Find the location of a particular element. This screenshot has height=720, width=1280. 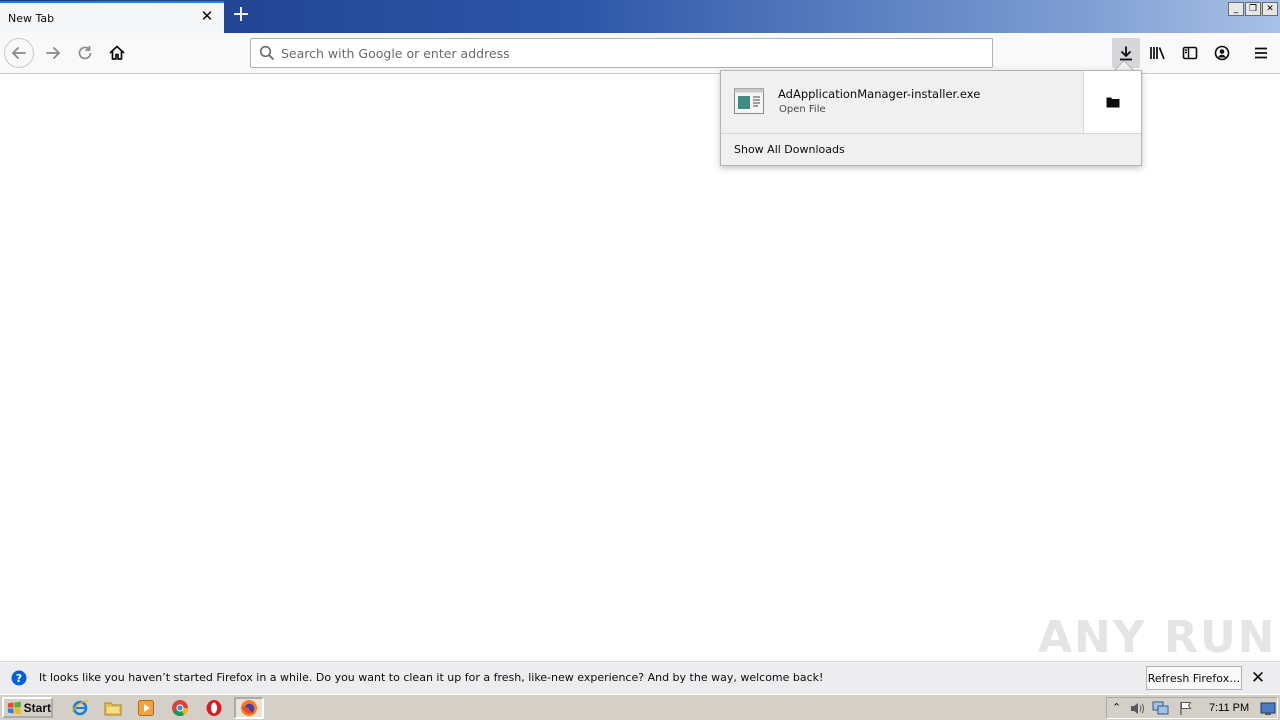

taskbar-opera is located at coordinates (214, 708).